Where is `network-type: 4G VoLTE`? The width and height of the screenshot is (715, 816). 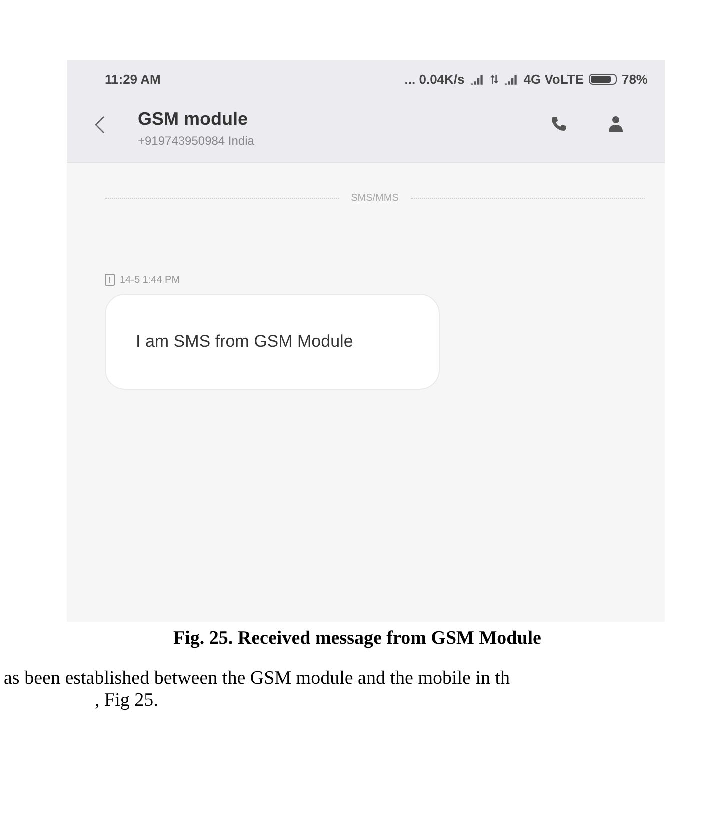
network-type: 4G VoLTE is located at coordinates (554, 79).